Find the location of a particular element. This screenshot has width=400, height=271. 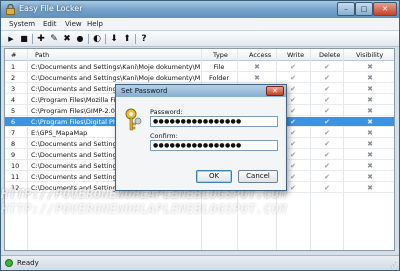

status-bar: Ready ⋰ is located at coordinates (200, 262).